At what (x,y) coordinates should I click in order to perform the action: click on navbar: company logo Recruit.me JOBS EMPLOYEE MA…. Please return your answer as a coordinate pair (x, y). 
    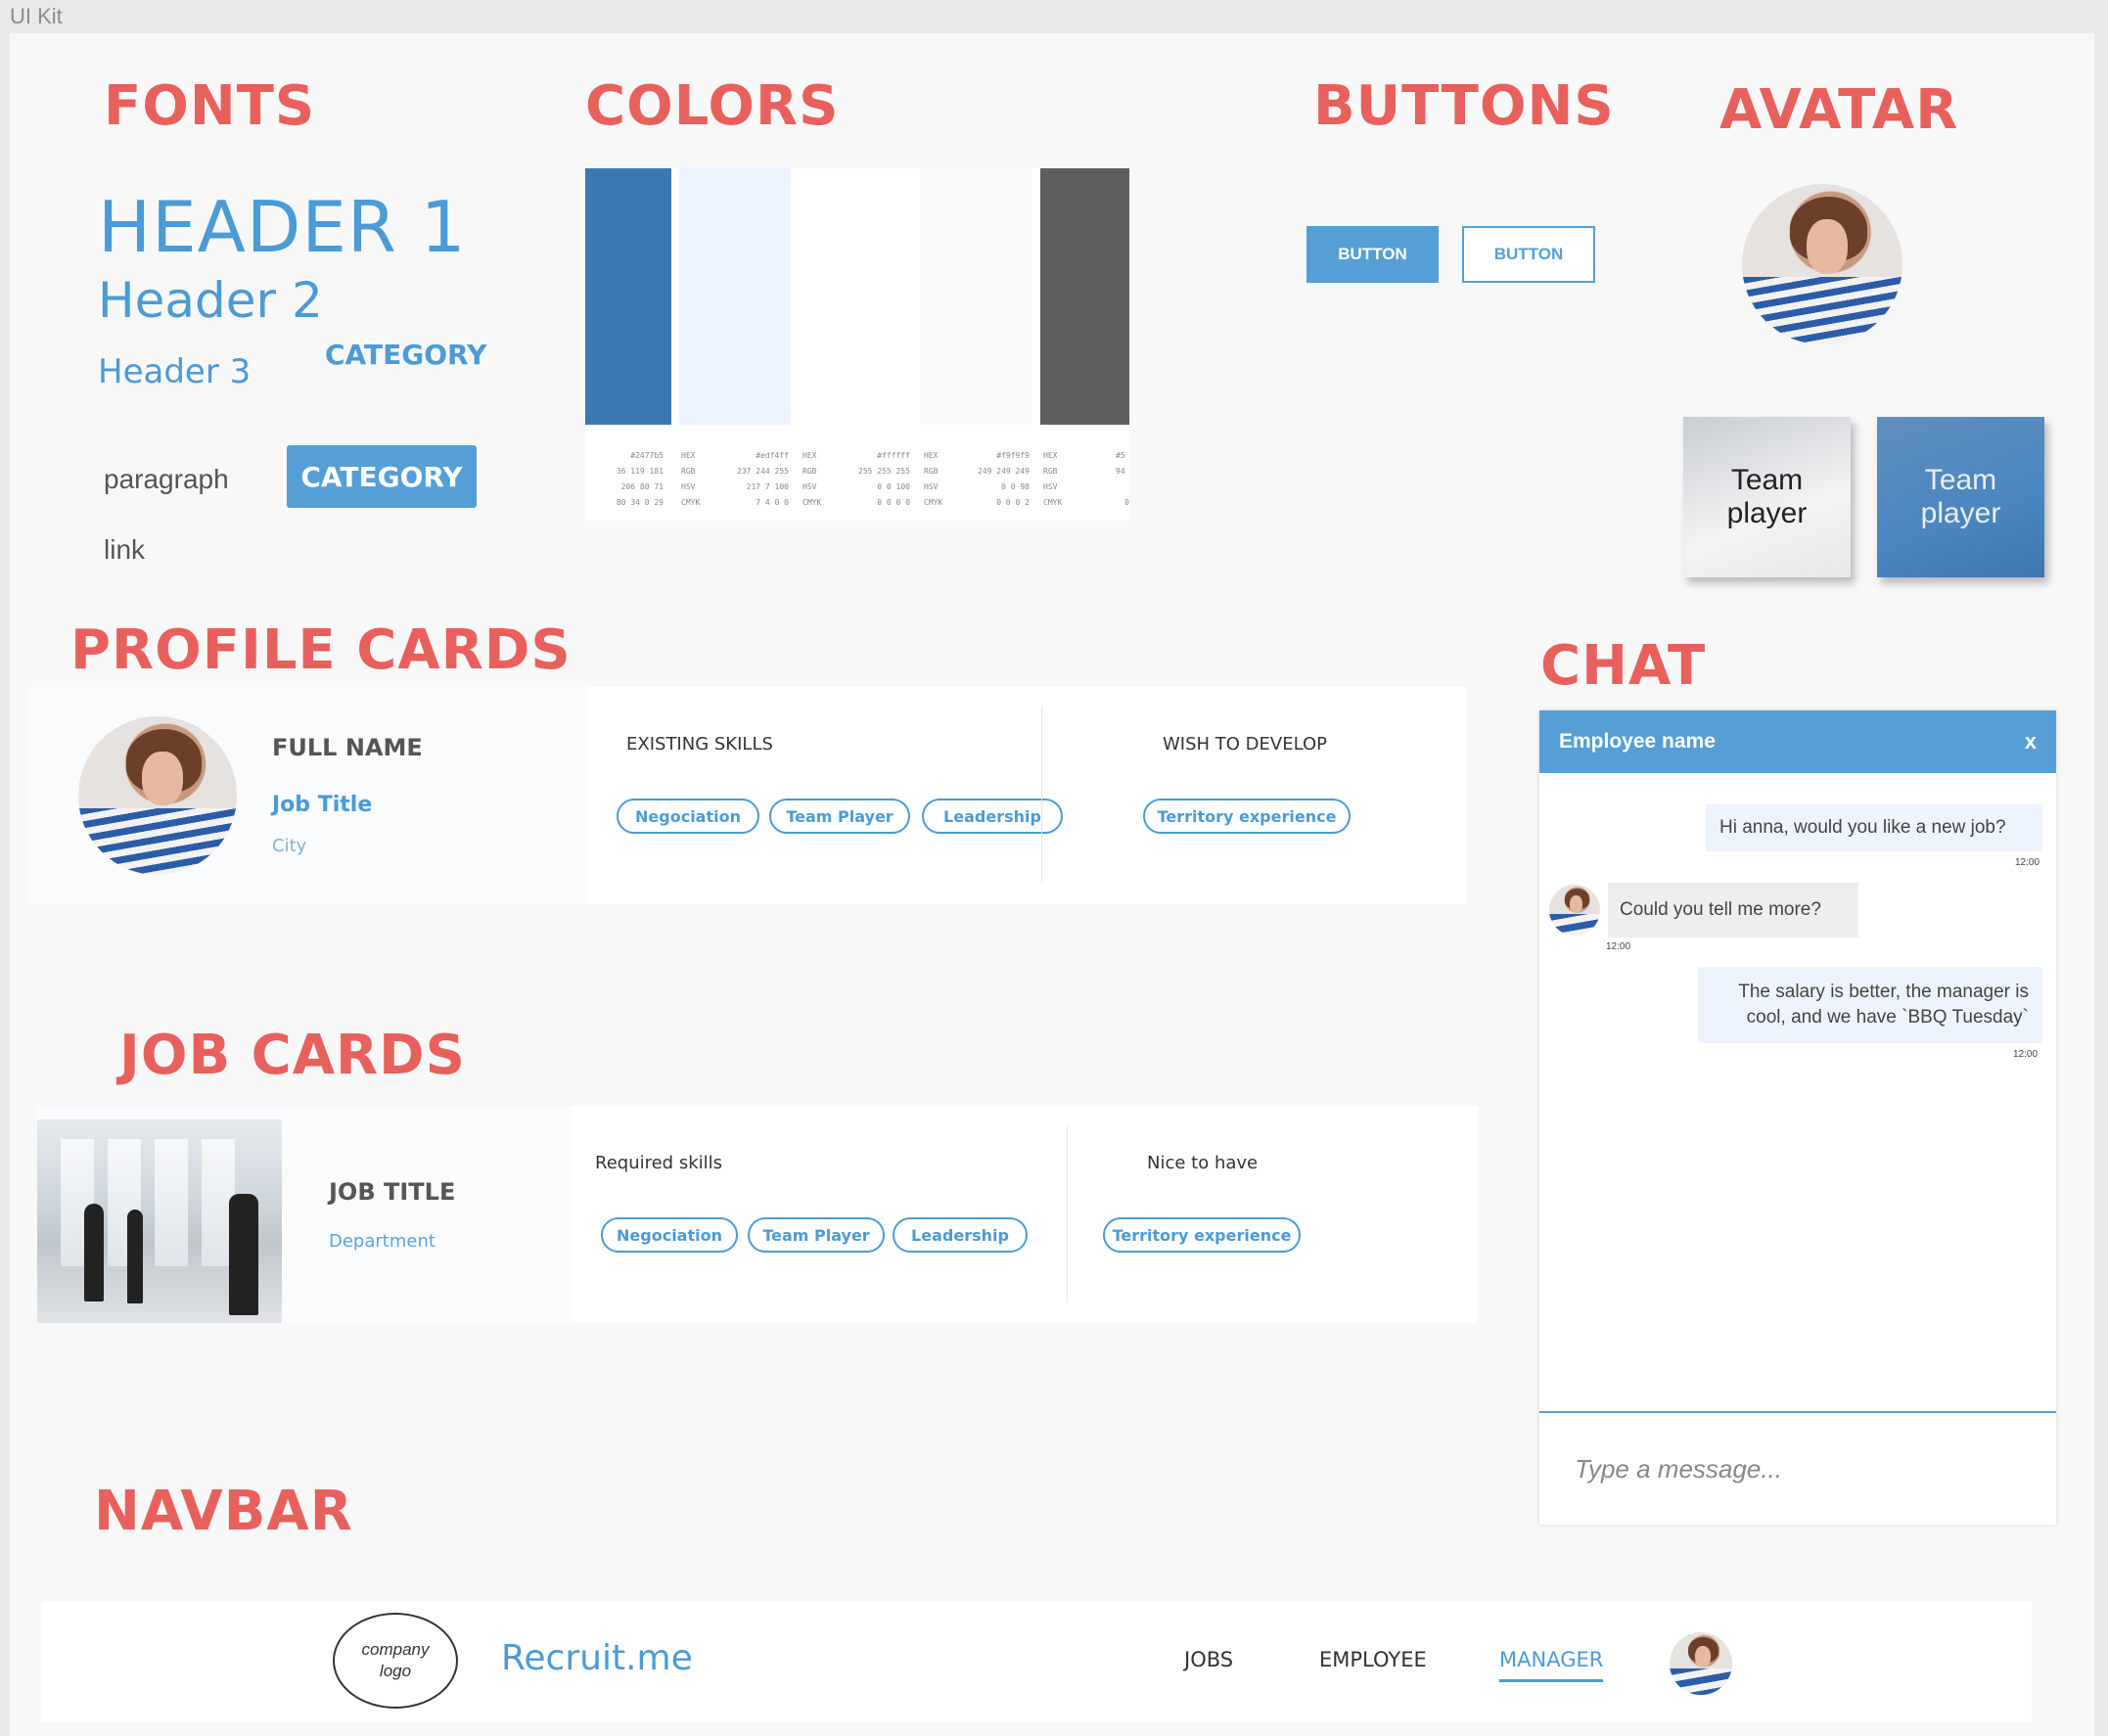
    Looking at the image, I should click on (1036, 1662).